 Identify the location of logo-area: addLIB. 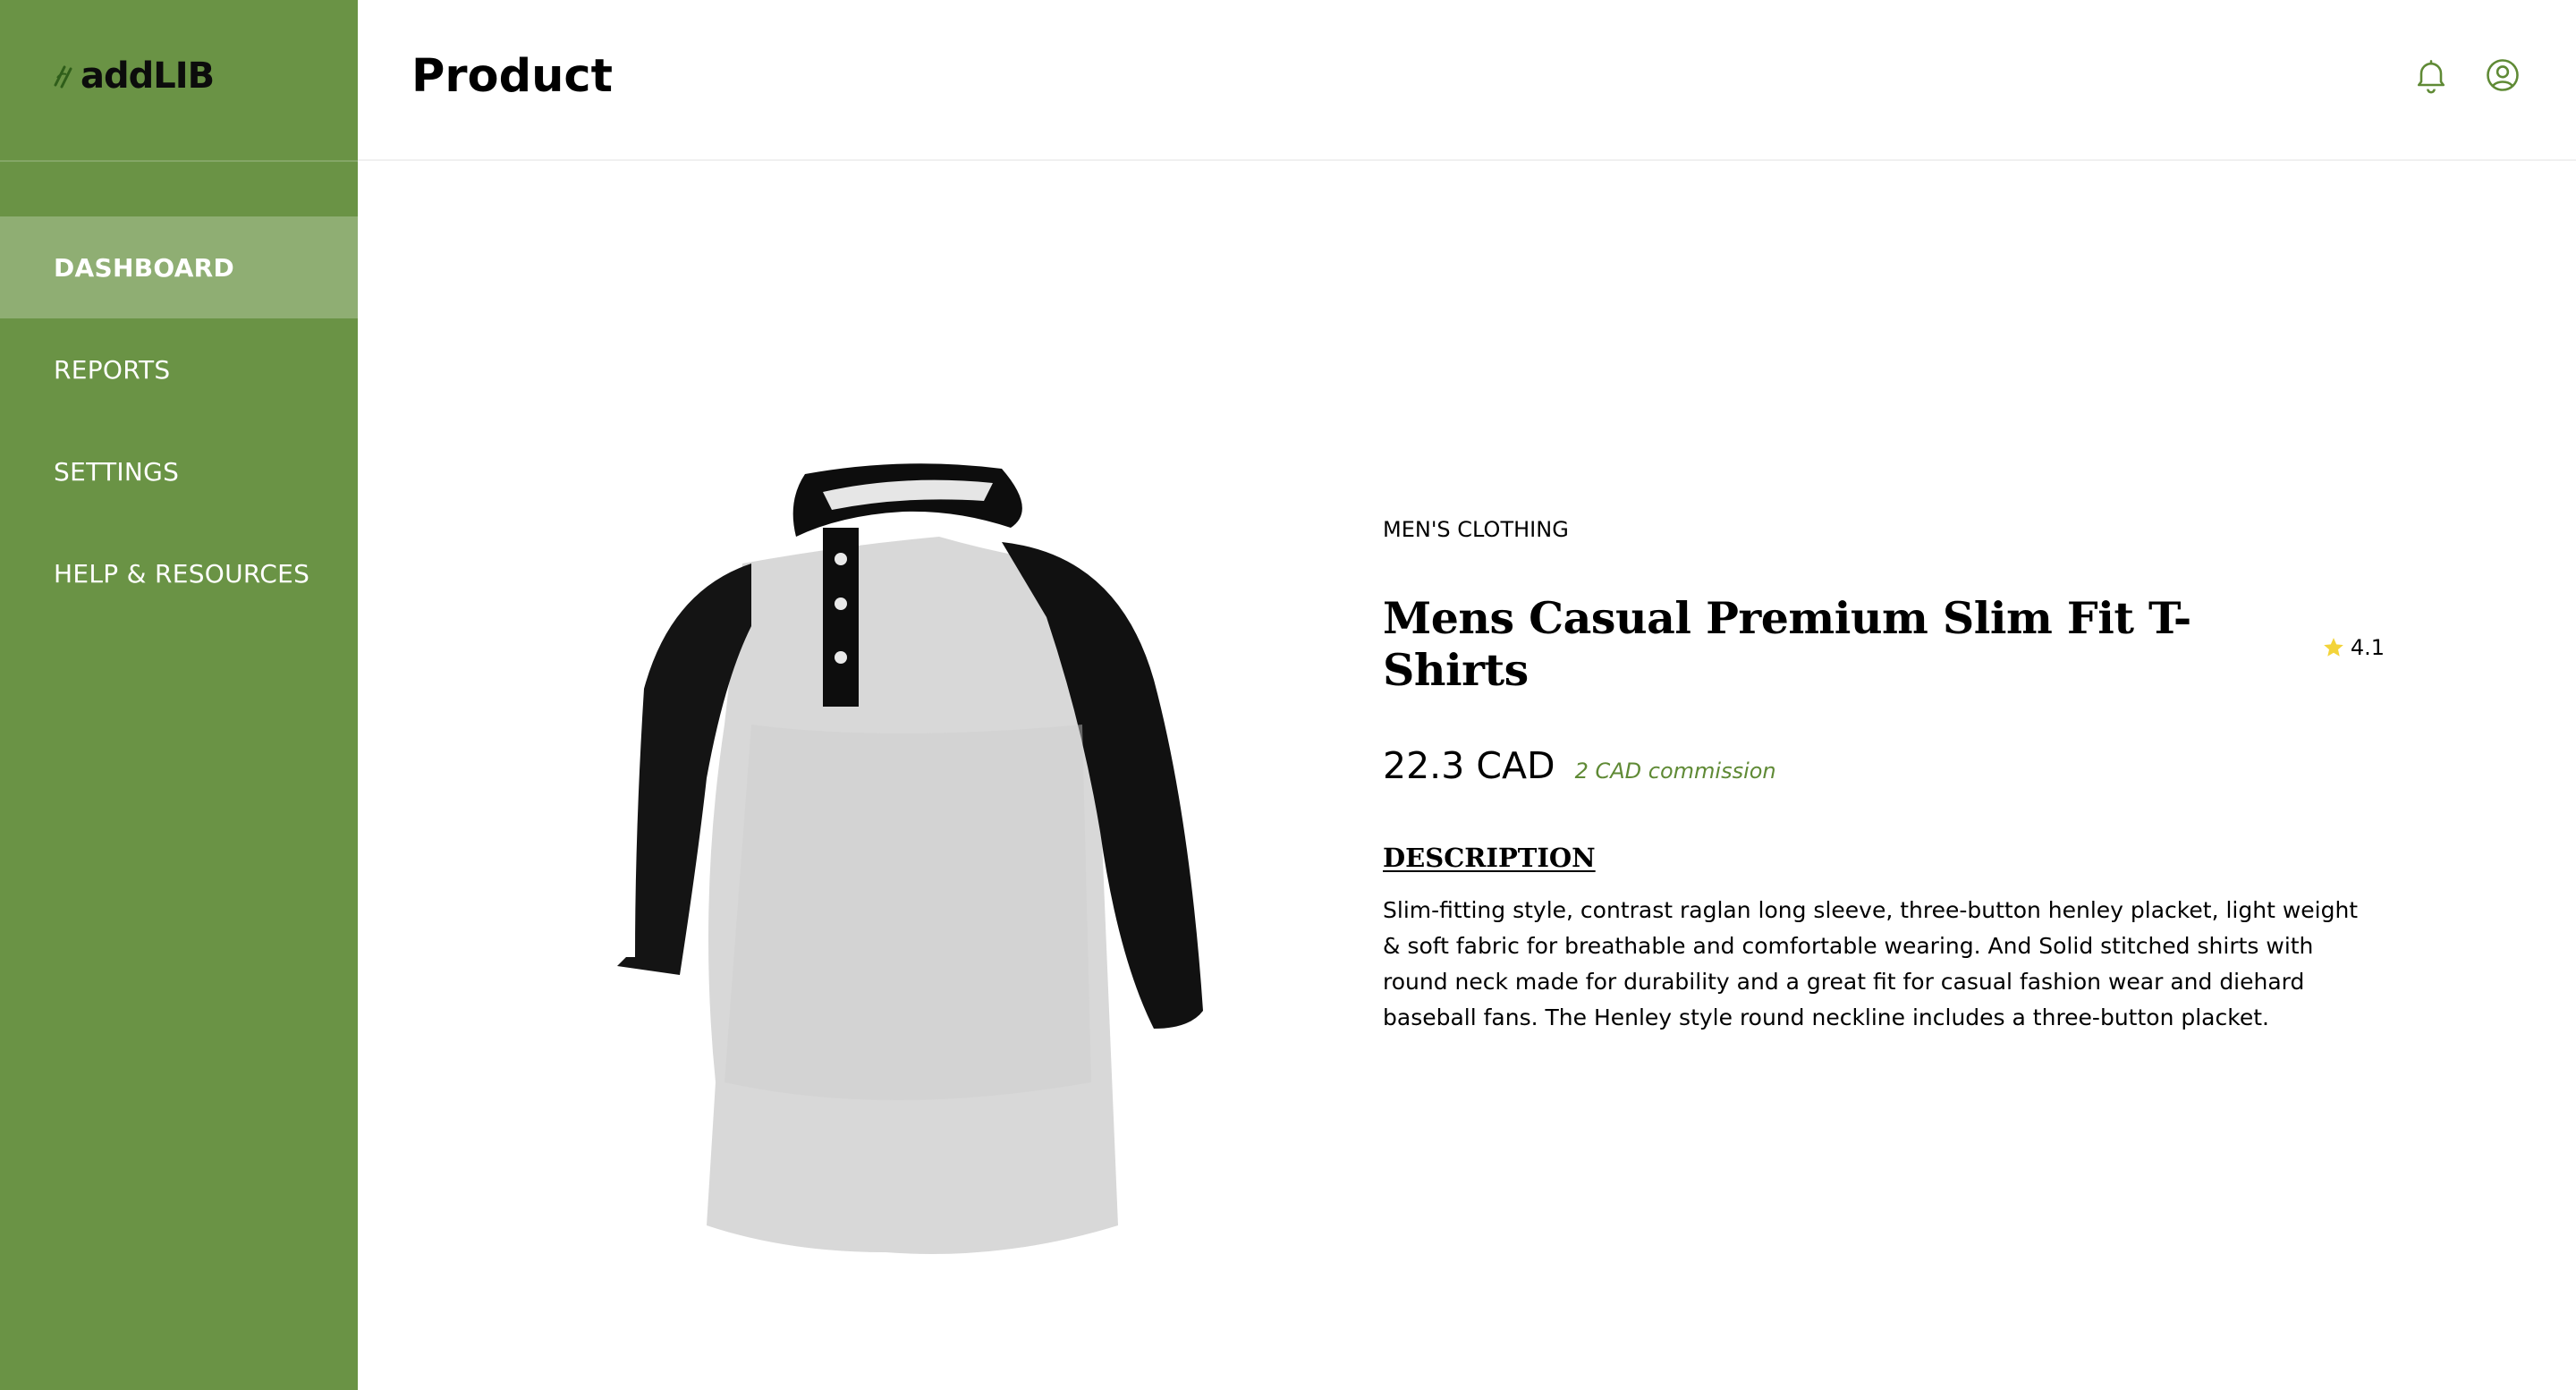
(179, 81).